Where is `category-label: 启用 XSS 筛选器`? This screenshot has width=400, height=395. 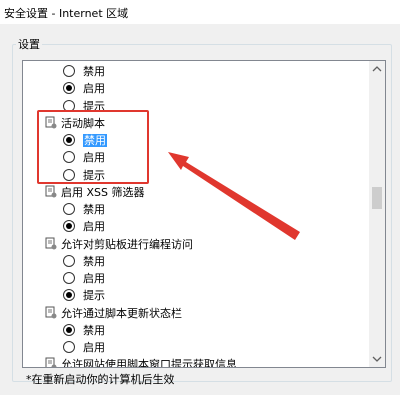 category-label: 启用 XSS 筛选器 is located at coordinates (103, 192).